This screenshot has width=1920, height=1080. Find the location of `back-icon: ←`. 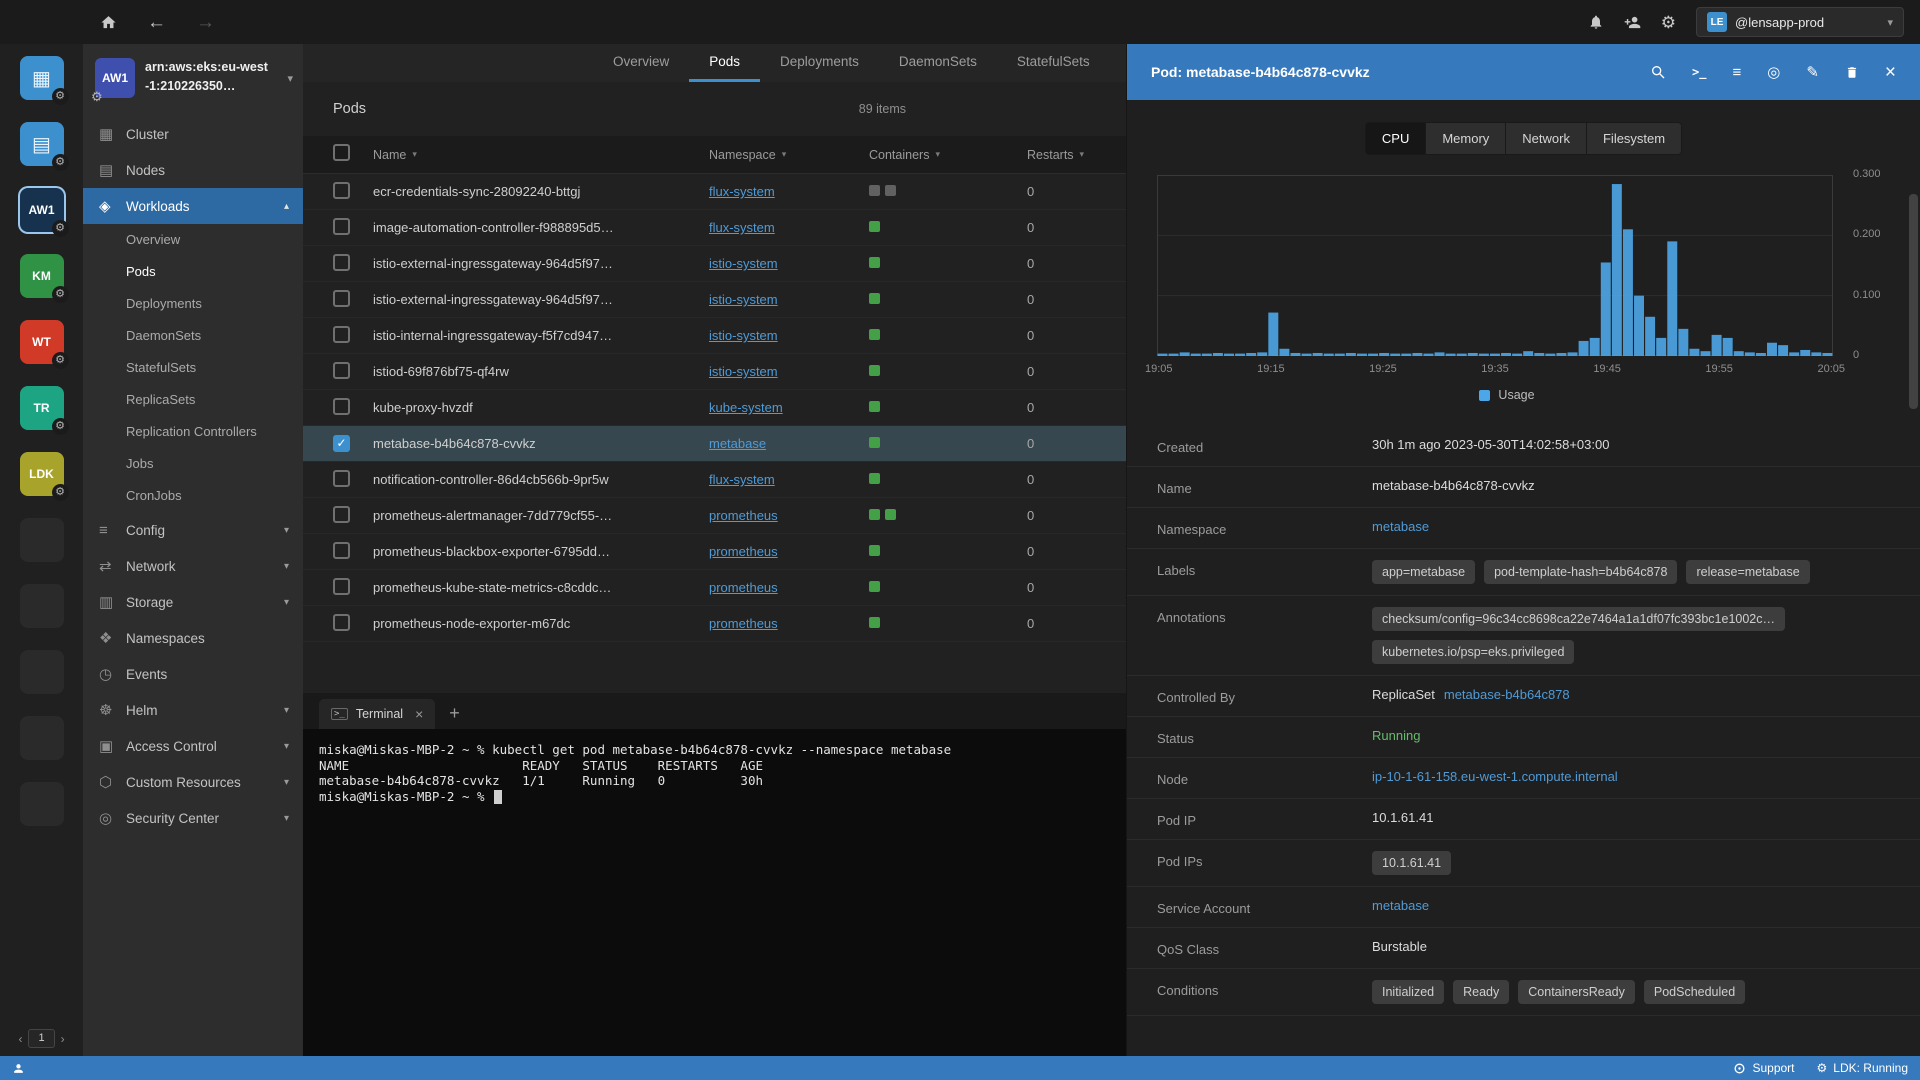

back-icon: ← is located at coordinates (156, 22).